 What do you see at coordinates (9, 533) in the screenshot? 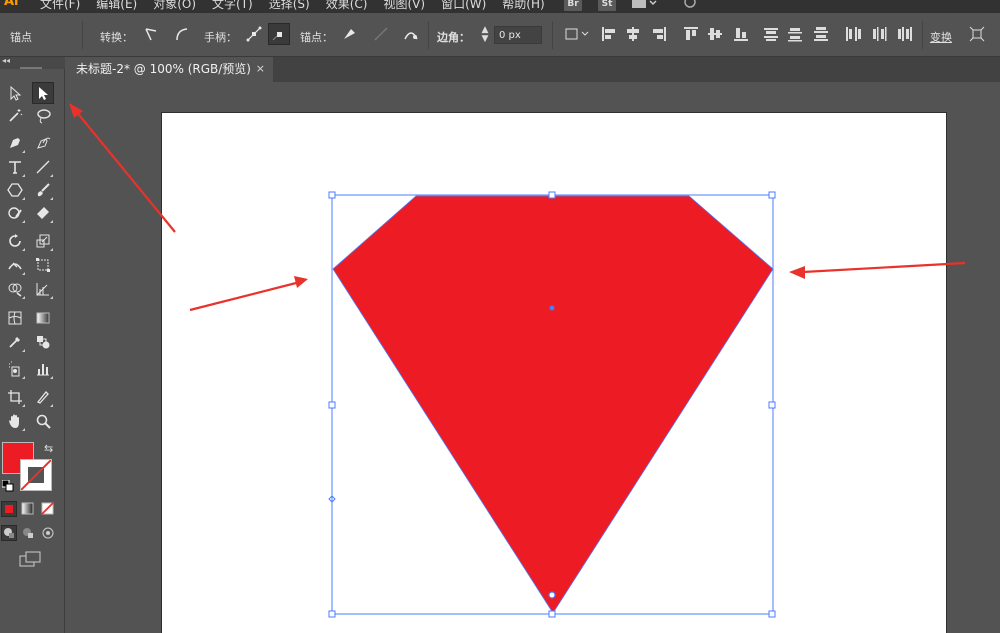
I see `draw-normal-icon` at bounding box center [9, 533].